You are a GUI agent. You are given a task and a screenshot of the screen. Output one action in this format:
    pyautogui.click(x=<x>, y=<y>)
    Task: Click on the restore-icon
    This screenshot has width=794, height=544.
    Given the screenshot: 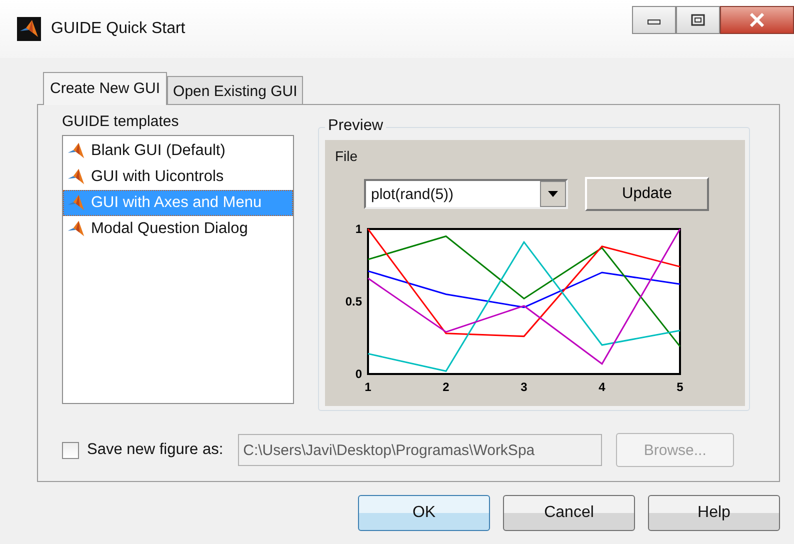 What is the action you would take?
    pyautogui.click(x=698, y=20)
    